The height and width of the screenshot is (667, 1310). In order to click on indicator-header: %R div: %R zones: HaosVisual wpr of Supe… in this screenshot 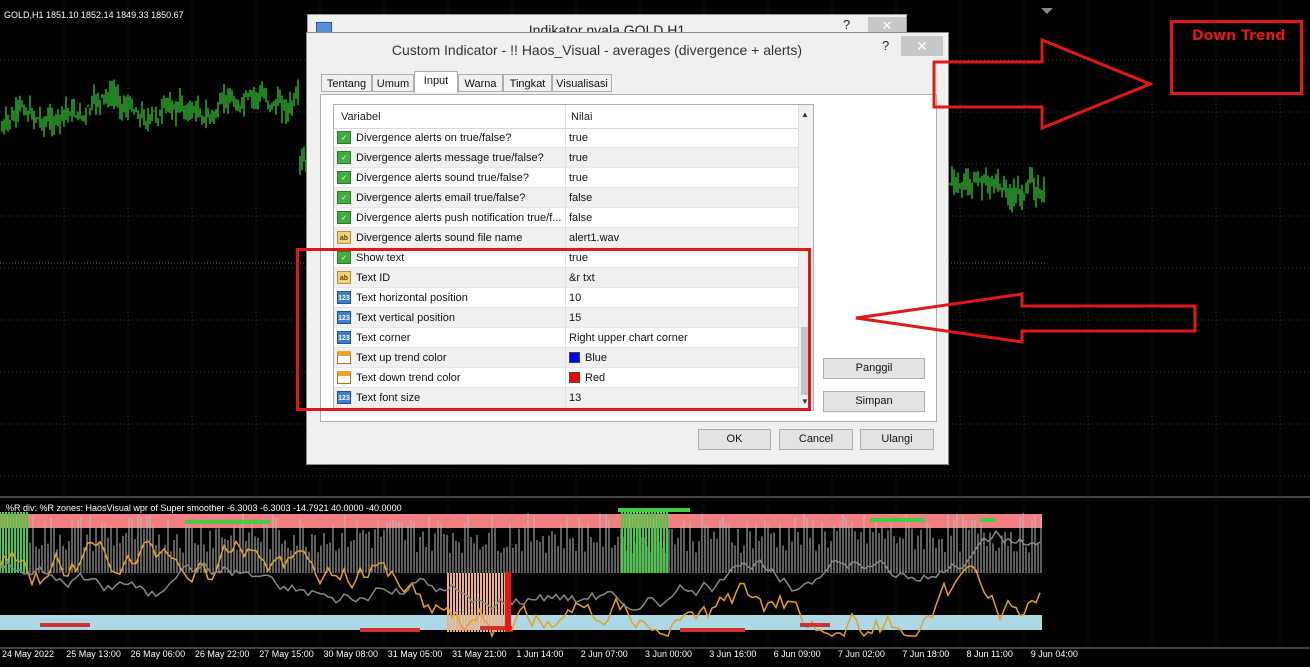, I will do `click(204, 508)`.